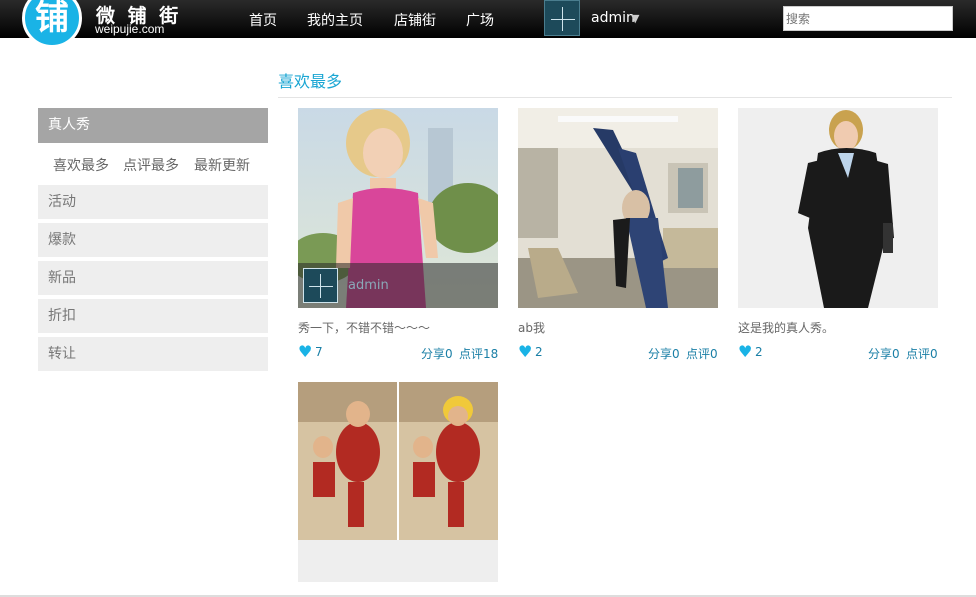 The width and height of the screenshot is (976, 597). Describe the element at coordinates (263, 20) in the screenshot. I see `nav-home: 首页` at that location.